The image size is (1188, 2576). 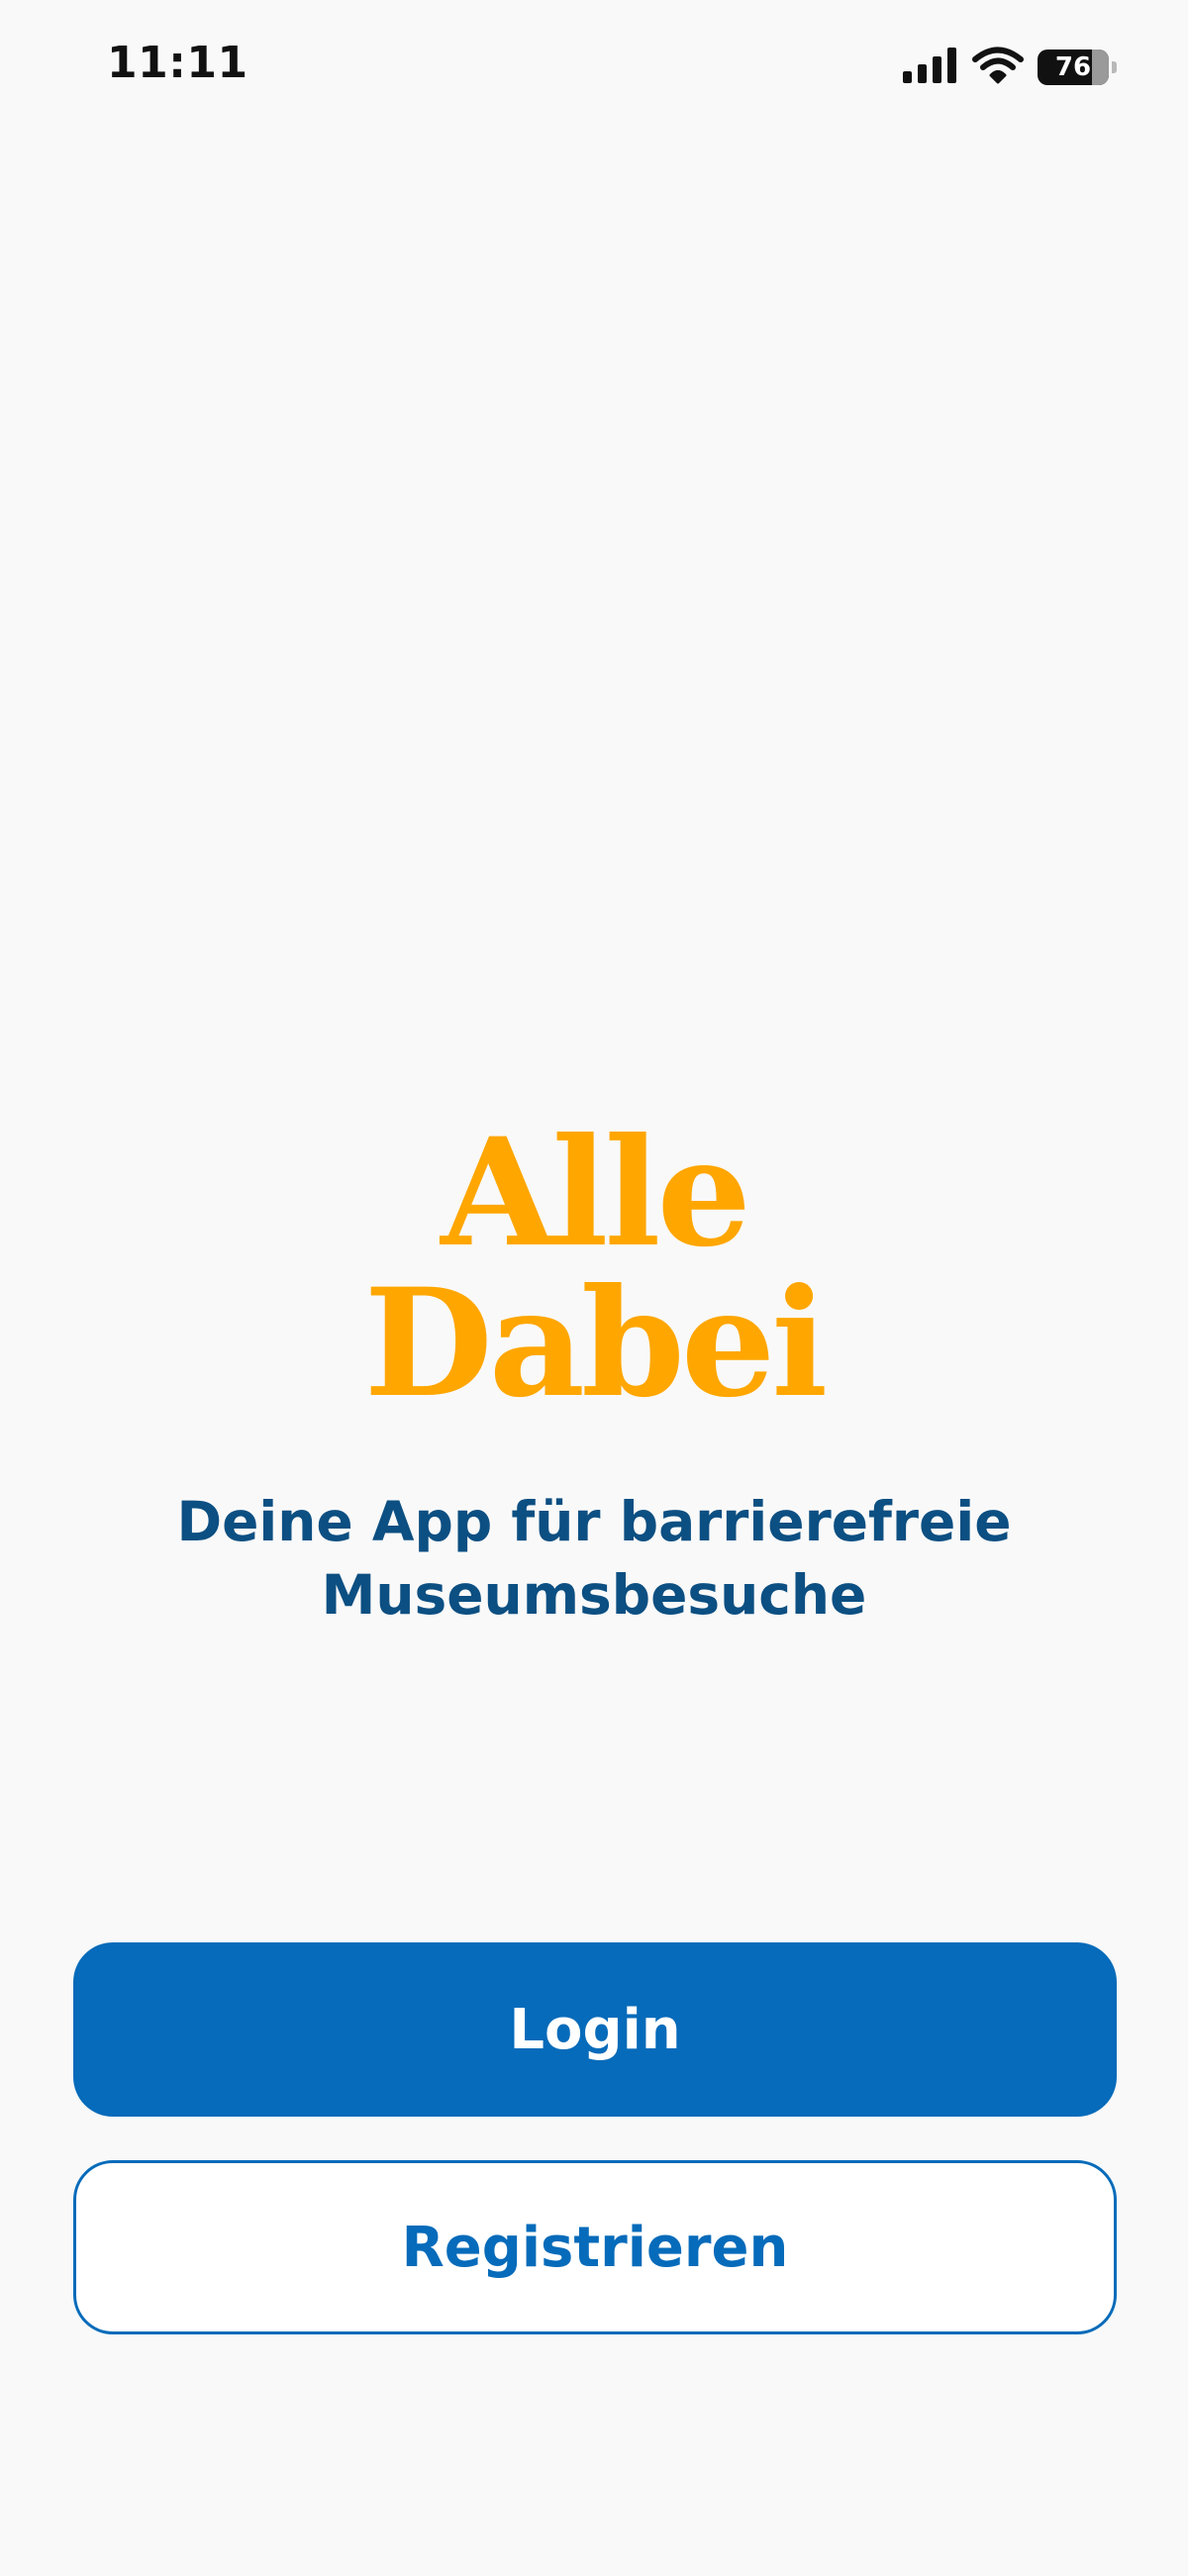 I want to click on status-bar: 11:11 76, so click(x=594, y=70).